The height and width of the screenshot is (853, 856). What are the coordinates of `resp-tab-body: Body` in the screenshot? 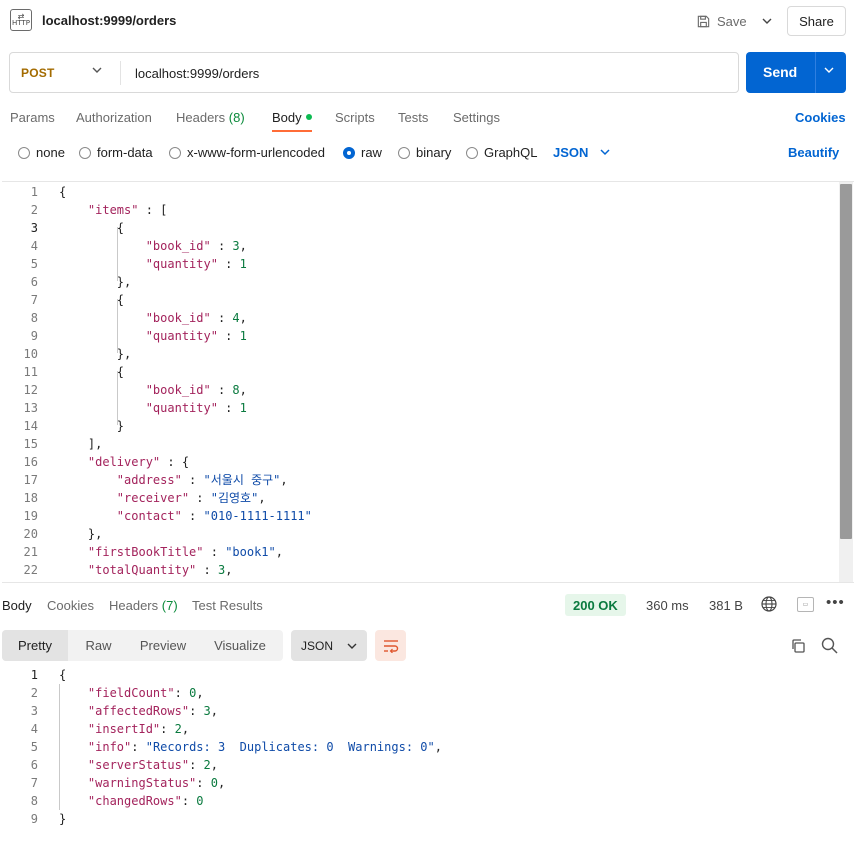 It's located at (17, 605).